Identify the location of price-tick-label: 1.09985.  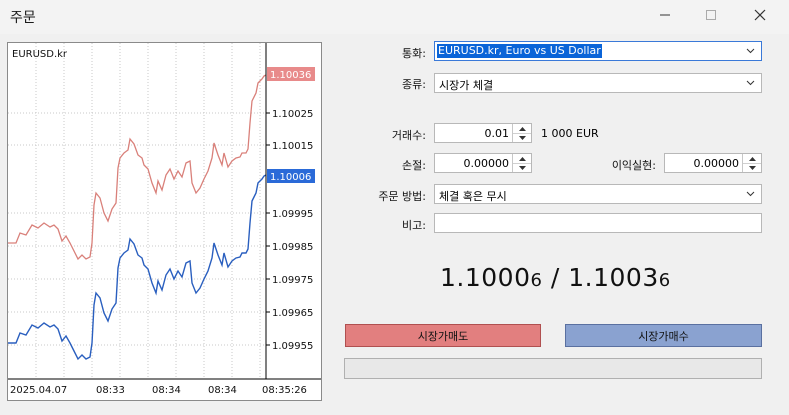
(292, 247).